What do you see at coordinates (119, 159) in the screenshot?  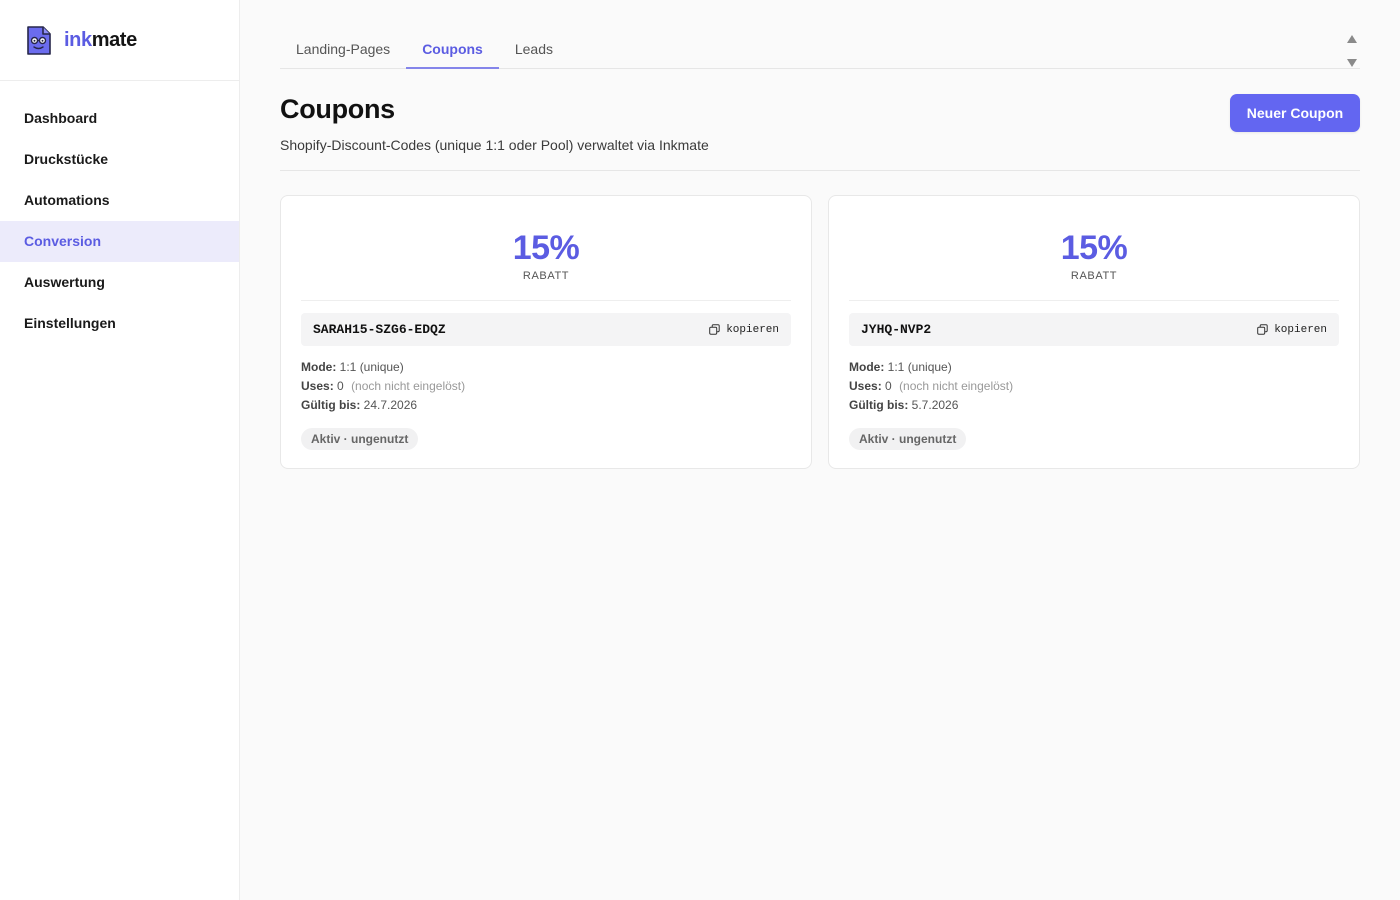 I see `sidebar-item-druckstuecke: Druckstücke` at bounding box center [119, 159].